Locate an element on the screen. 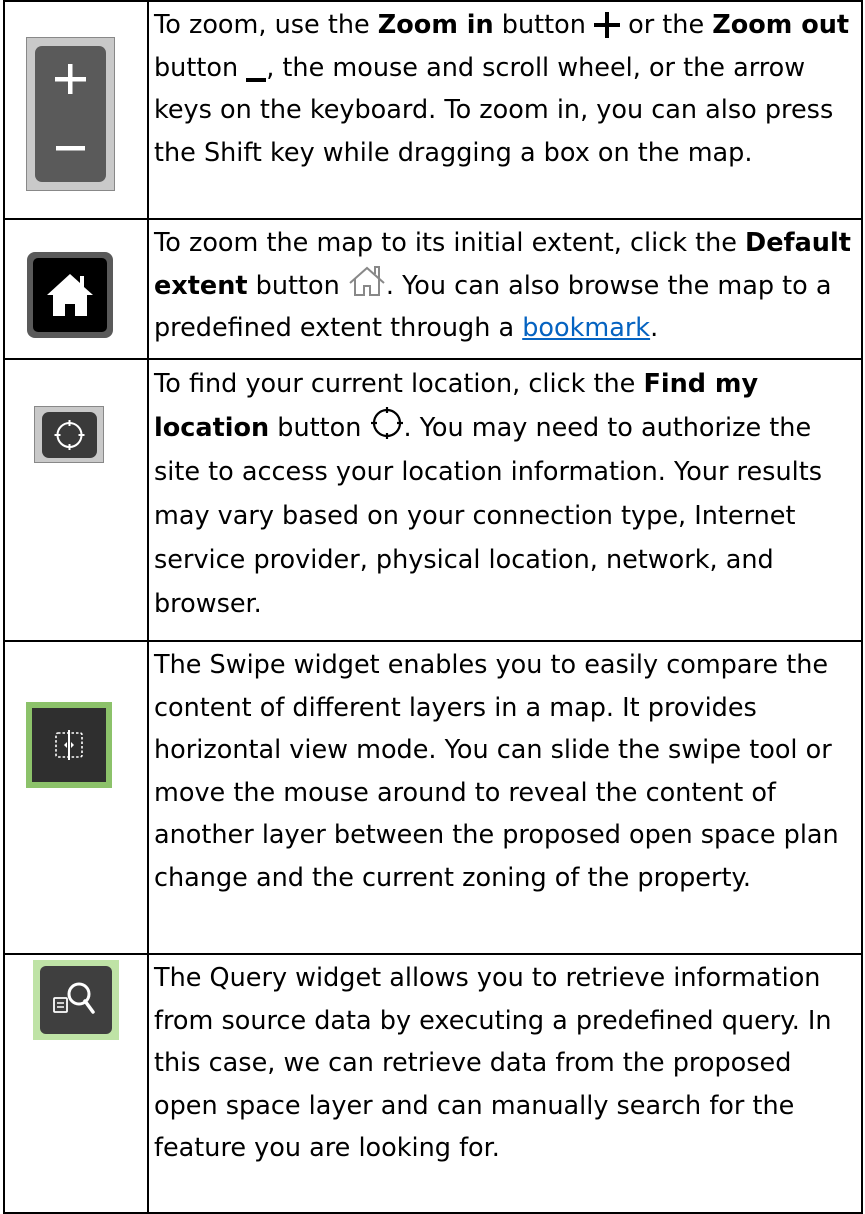 The width and height of the screenshot is (865, 1214). home-icon is located at coordinates (70, 295).